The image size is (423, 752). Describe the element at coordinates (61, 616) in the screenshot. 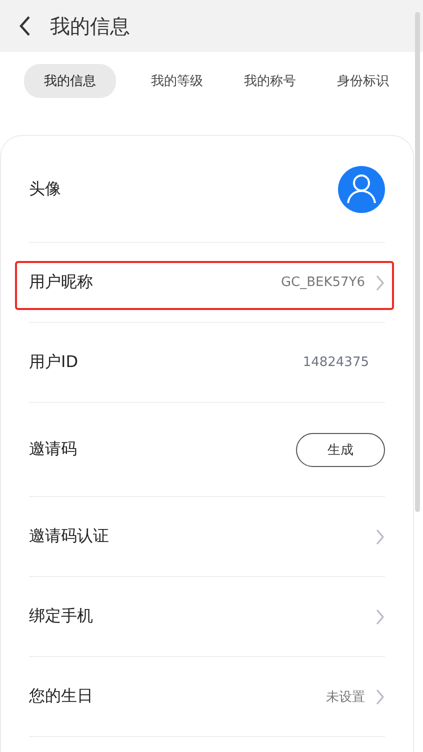

I see `row-label: 绑定手机` at that location.